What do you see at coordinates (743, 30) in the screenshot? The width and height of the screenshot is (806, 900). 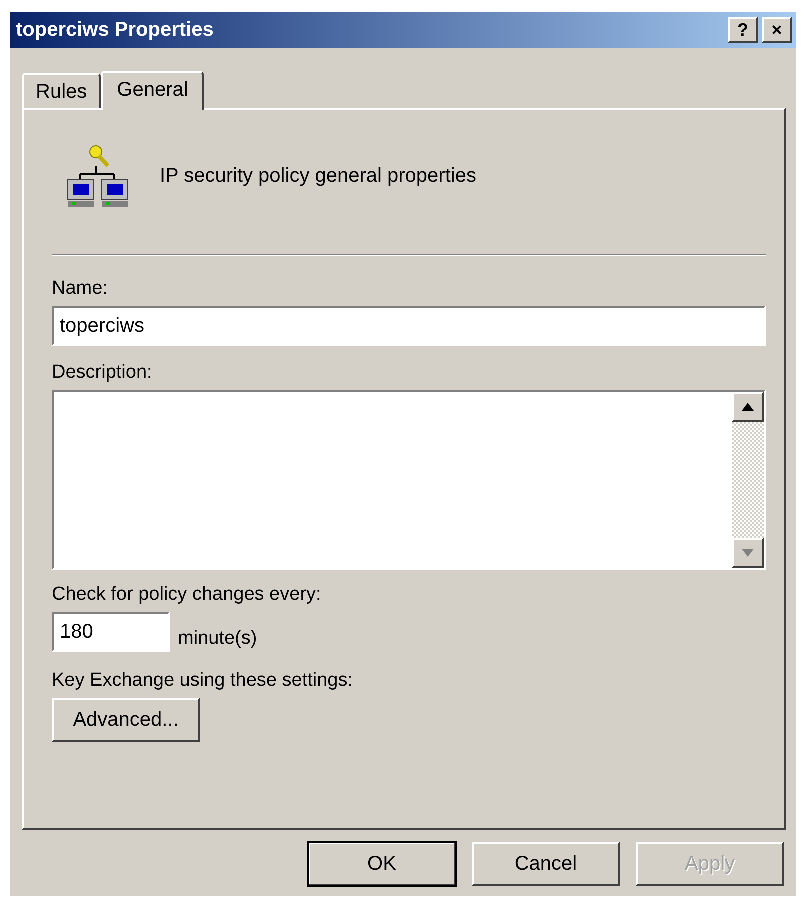 I see `help-button: ?` at bounding box center [743, 30].